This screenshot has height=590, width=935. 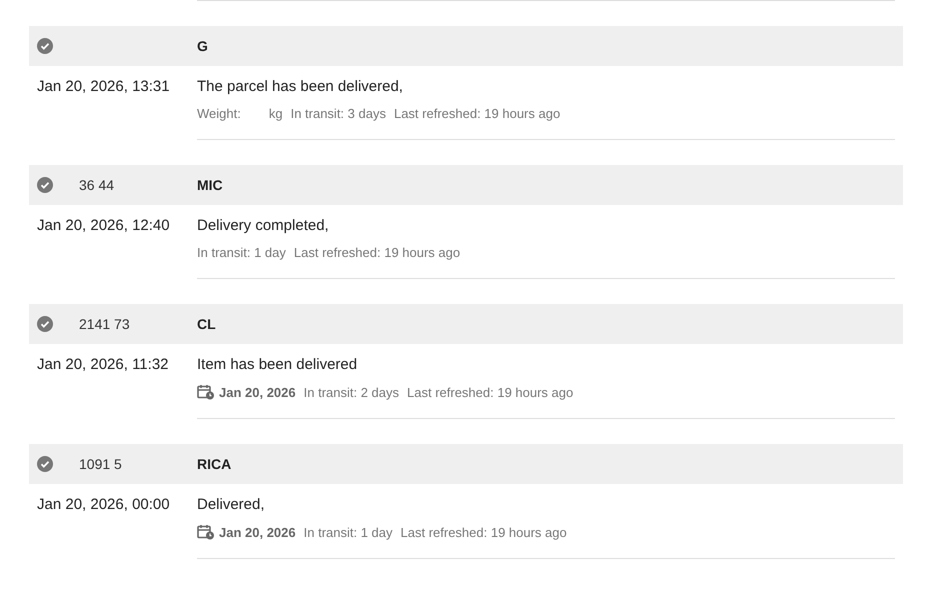 What do you see at coordinates (103, 365) in the screenshot?
I see `event-time: Jan 20, 2026, 11:32` at bounding box center [103, 365].